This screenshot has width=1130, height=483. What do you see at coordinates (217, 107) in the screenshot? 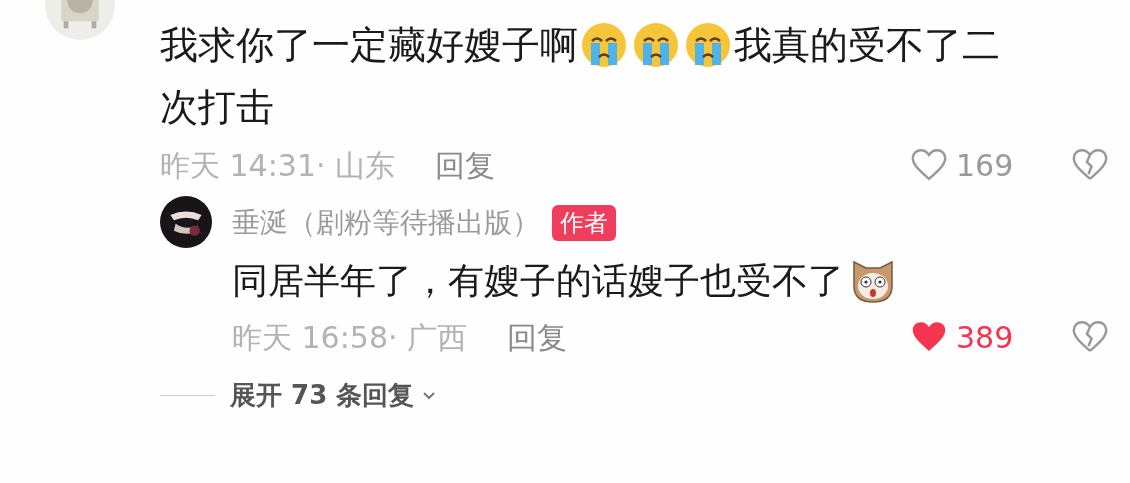
I see `comment-text: 次打击` at bounding box center [217, 107].